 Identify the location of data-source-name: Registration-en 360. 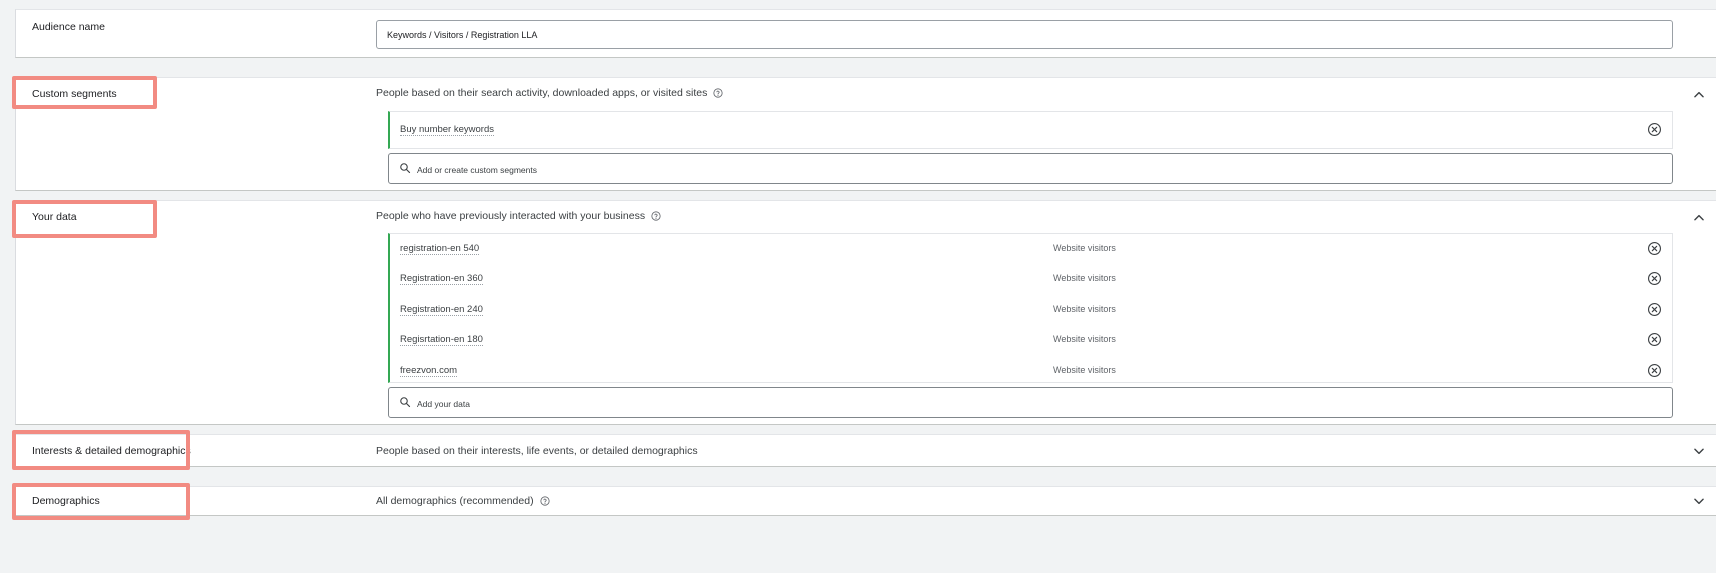
(441, 279).